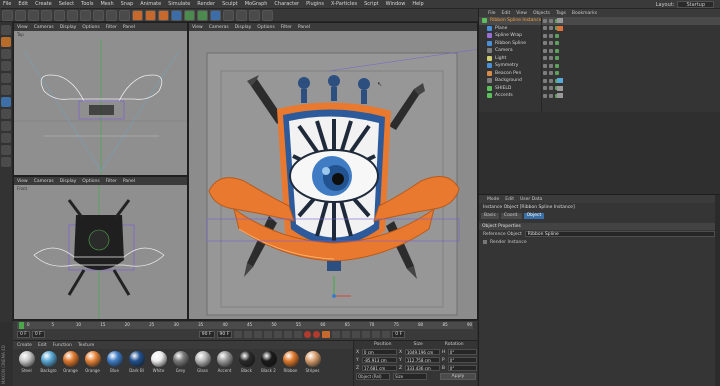  I want to click on attr-menu-mode: Mode, so click(493, 199).